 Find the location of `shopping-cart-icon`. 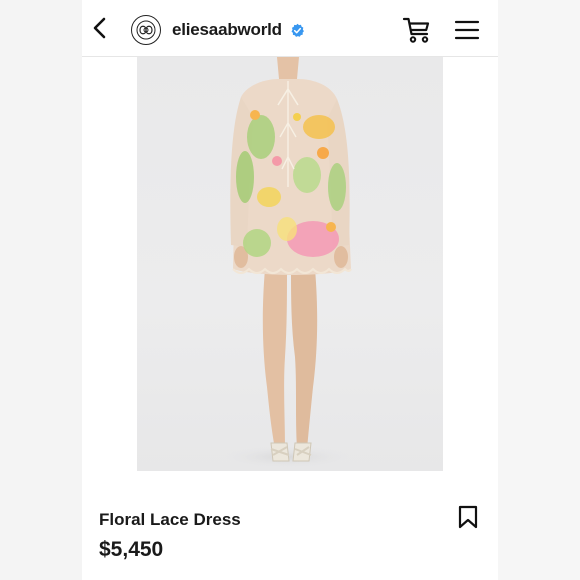

shopping-cart-icon is located at coordinates (416, 30).